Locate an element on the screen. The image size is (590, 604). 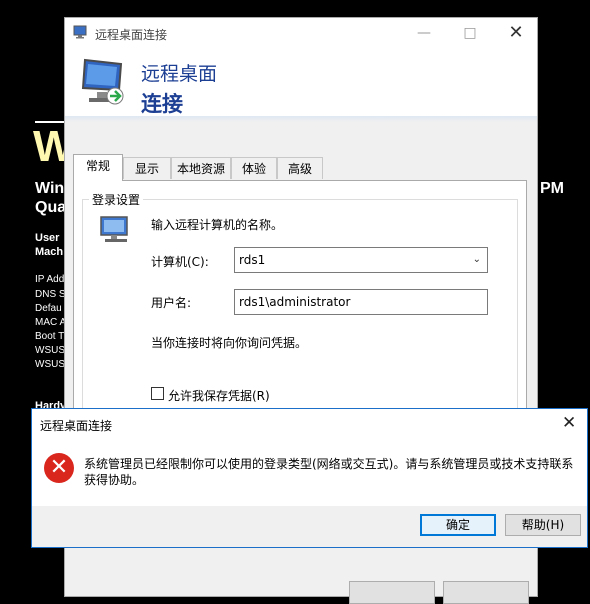
banner-title: 远程桌面 is located at coordinates (179, 74).